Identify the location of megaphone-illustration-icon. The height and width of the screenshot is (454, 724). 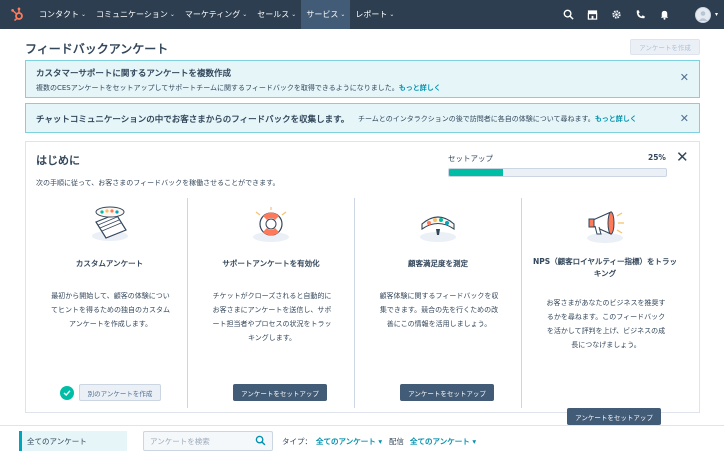
(605, 225).